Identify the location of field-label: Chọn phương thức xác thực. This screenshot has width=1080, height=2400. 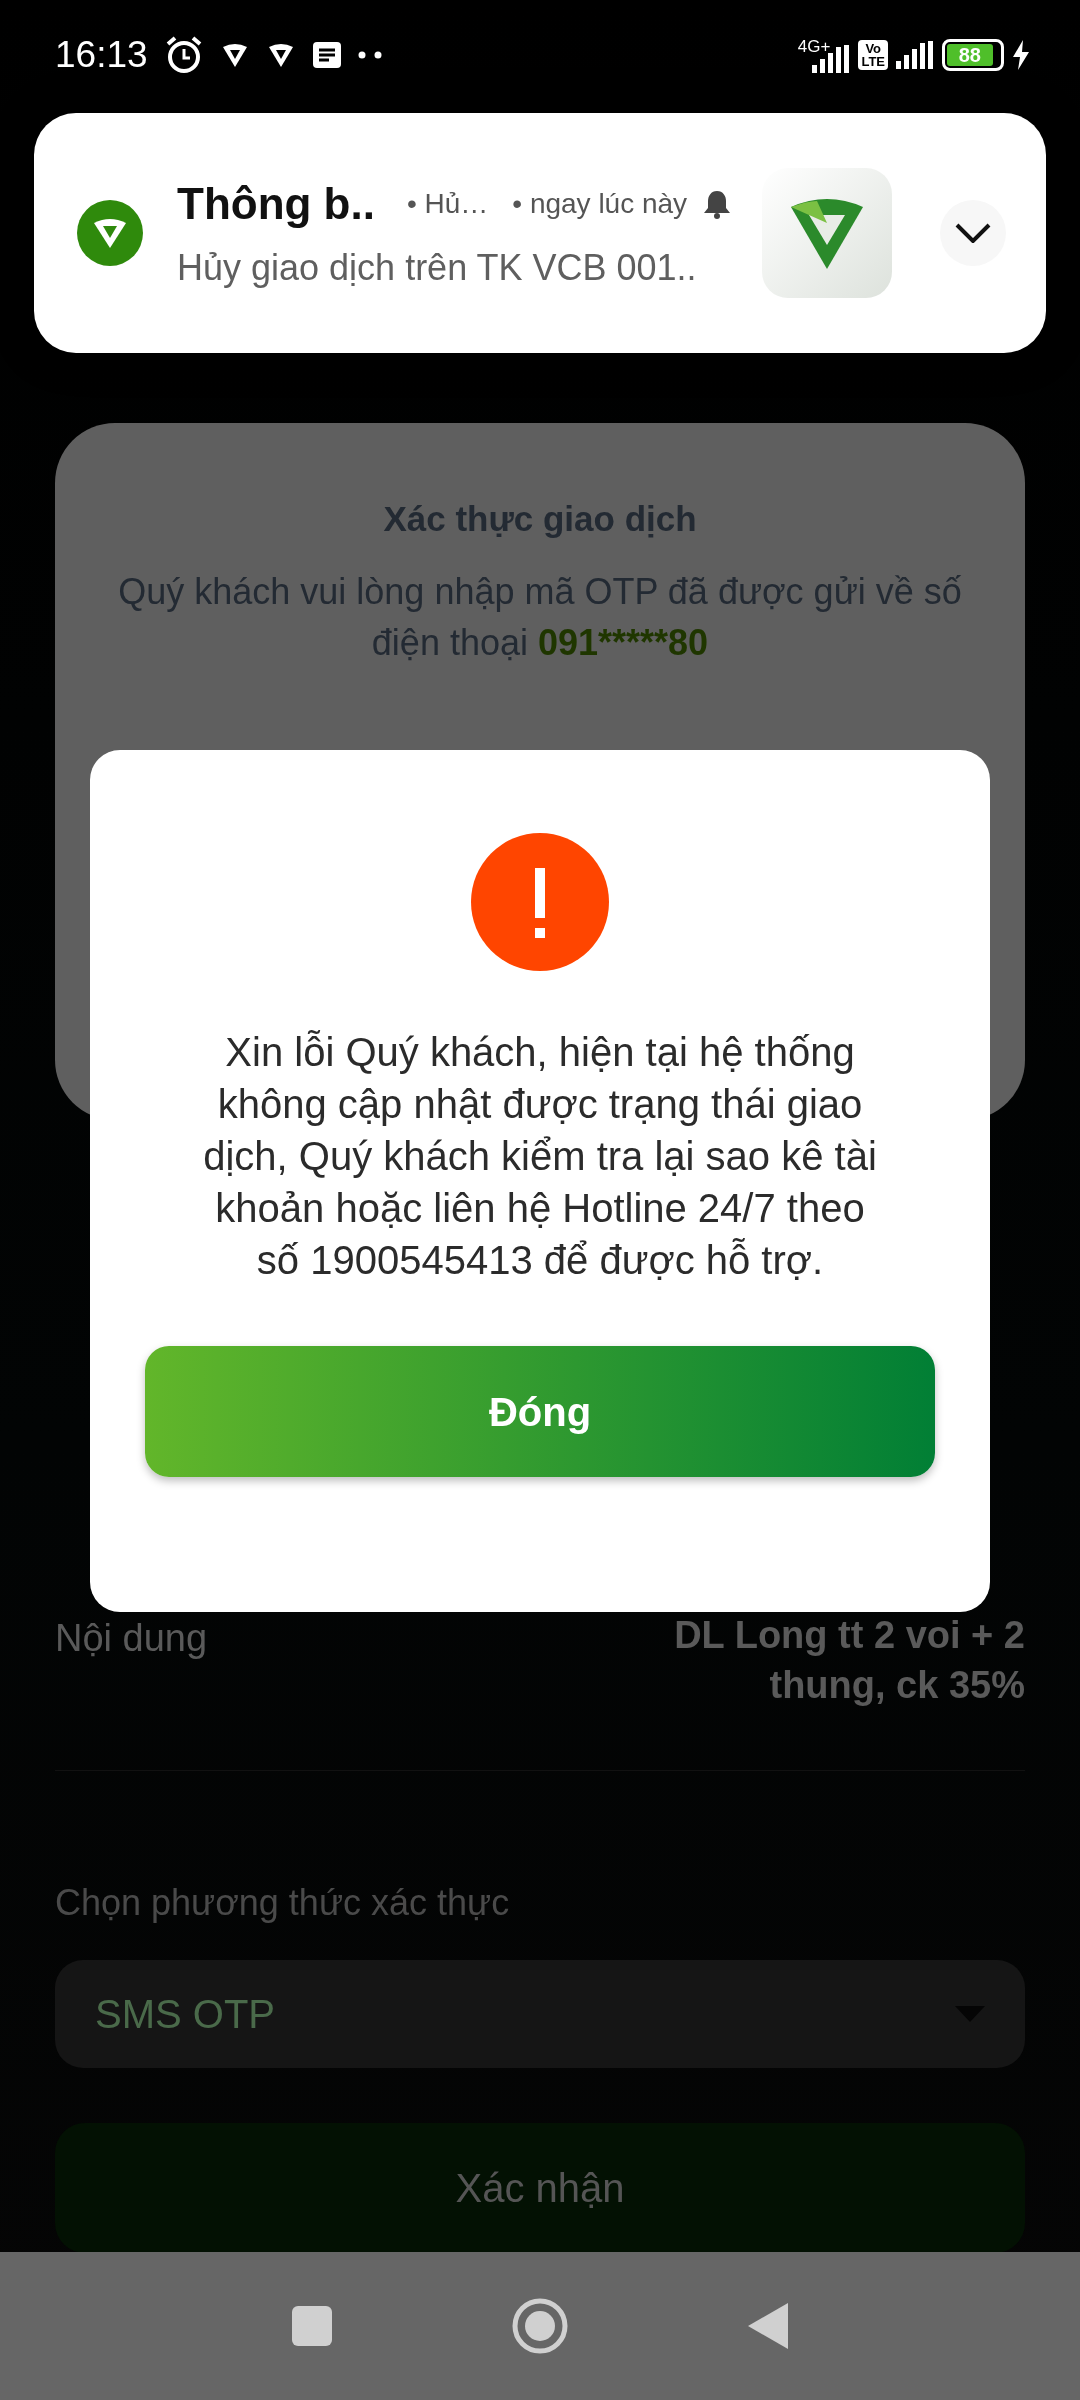
(283, 1903).